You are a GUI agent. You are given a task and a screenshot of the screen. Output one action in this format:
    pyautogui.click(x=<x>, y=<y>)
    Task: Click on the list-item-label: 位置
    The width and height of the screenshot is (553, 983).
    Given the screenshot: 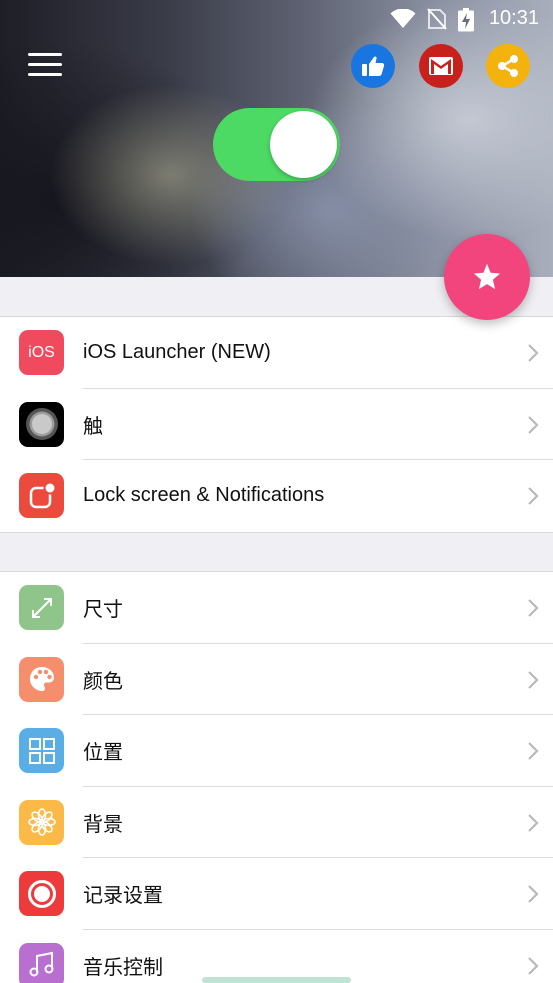 What is the action you would take?
    pyautogui.click(x=103, y=753)
    